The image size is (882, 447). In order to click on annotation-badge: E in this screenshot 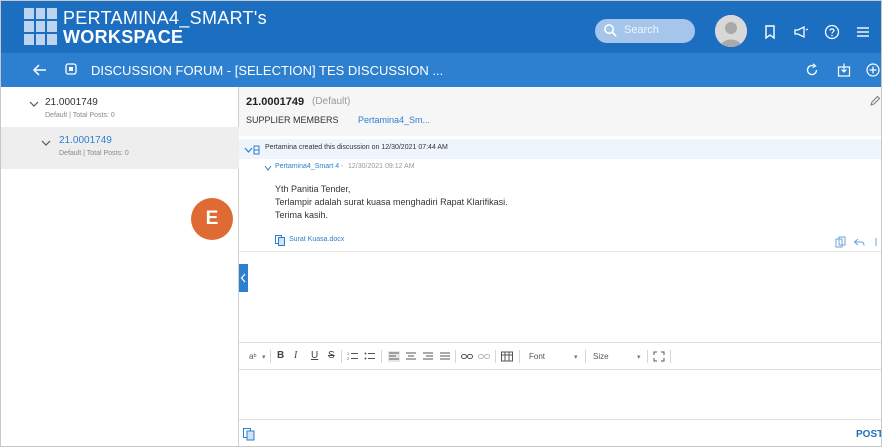, I will do `click(212, 219)`.